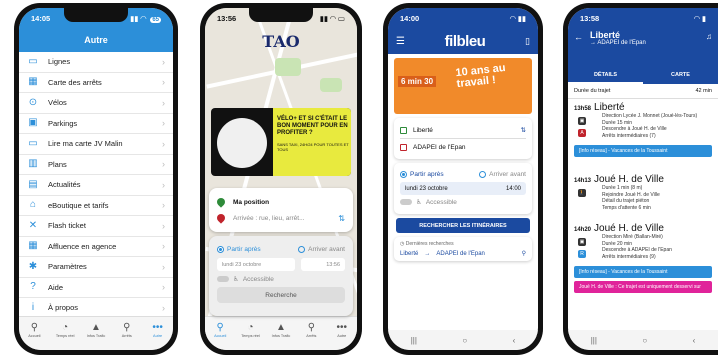 The image size is (718, 356). Describe the element at coordinates (281, 295) in the screenshot. I see `search-button: Recherche` at that location.